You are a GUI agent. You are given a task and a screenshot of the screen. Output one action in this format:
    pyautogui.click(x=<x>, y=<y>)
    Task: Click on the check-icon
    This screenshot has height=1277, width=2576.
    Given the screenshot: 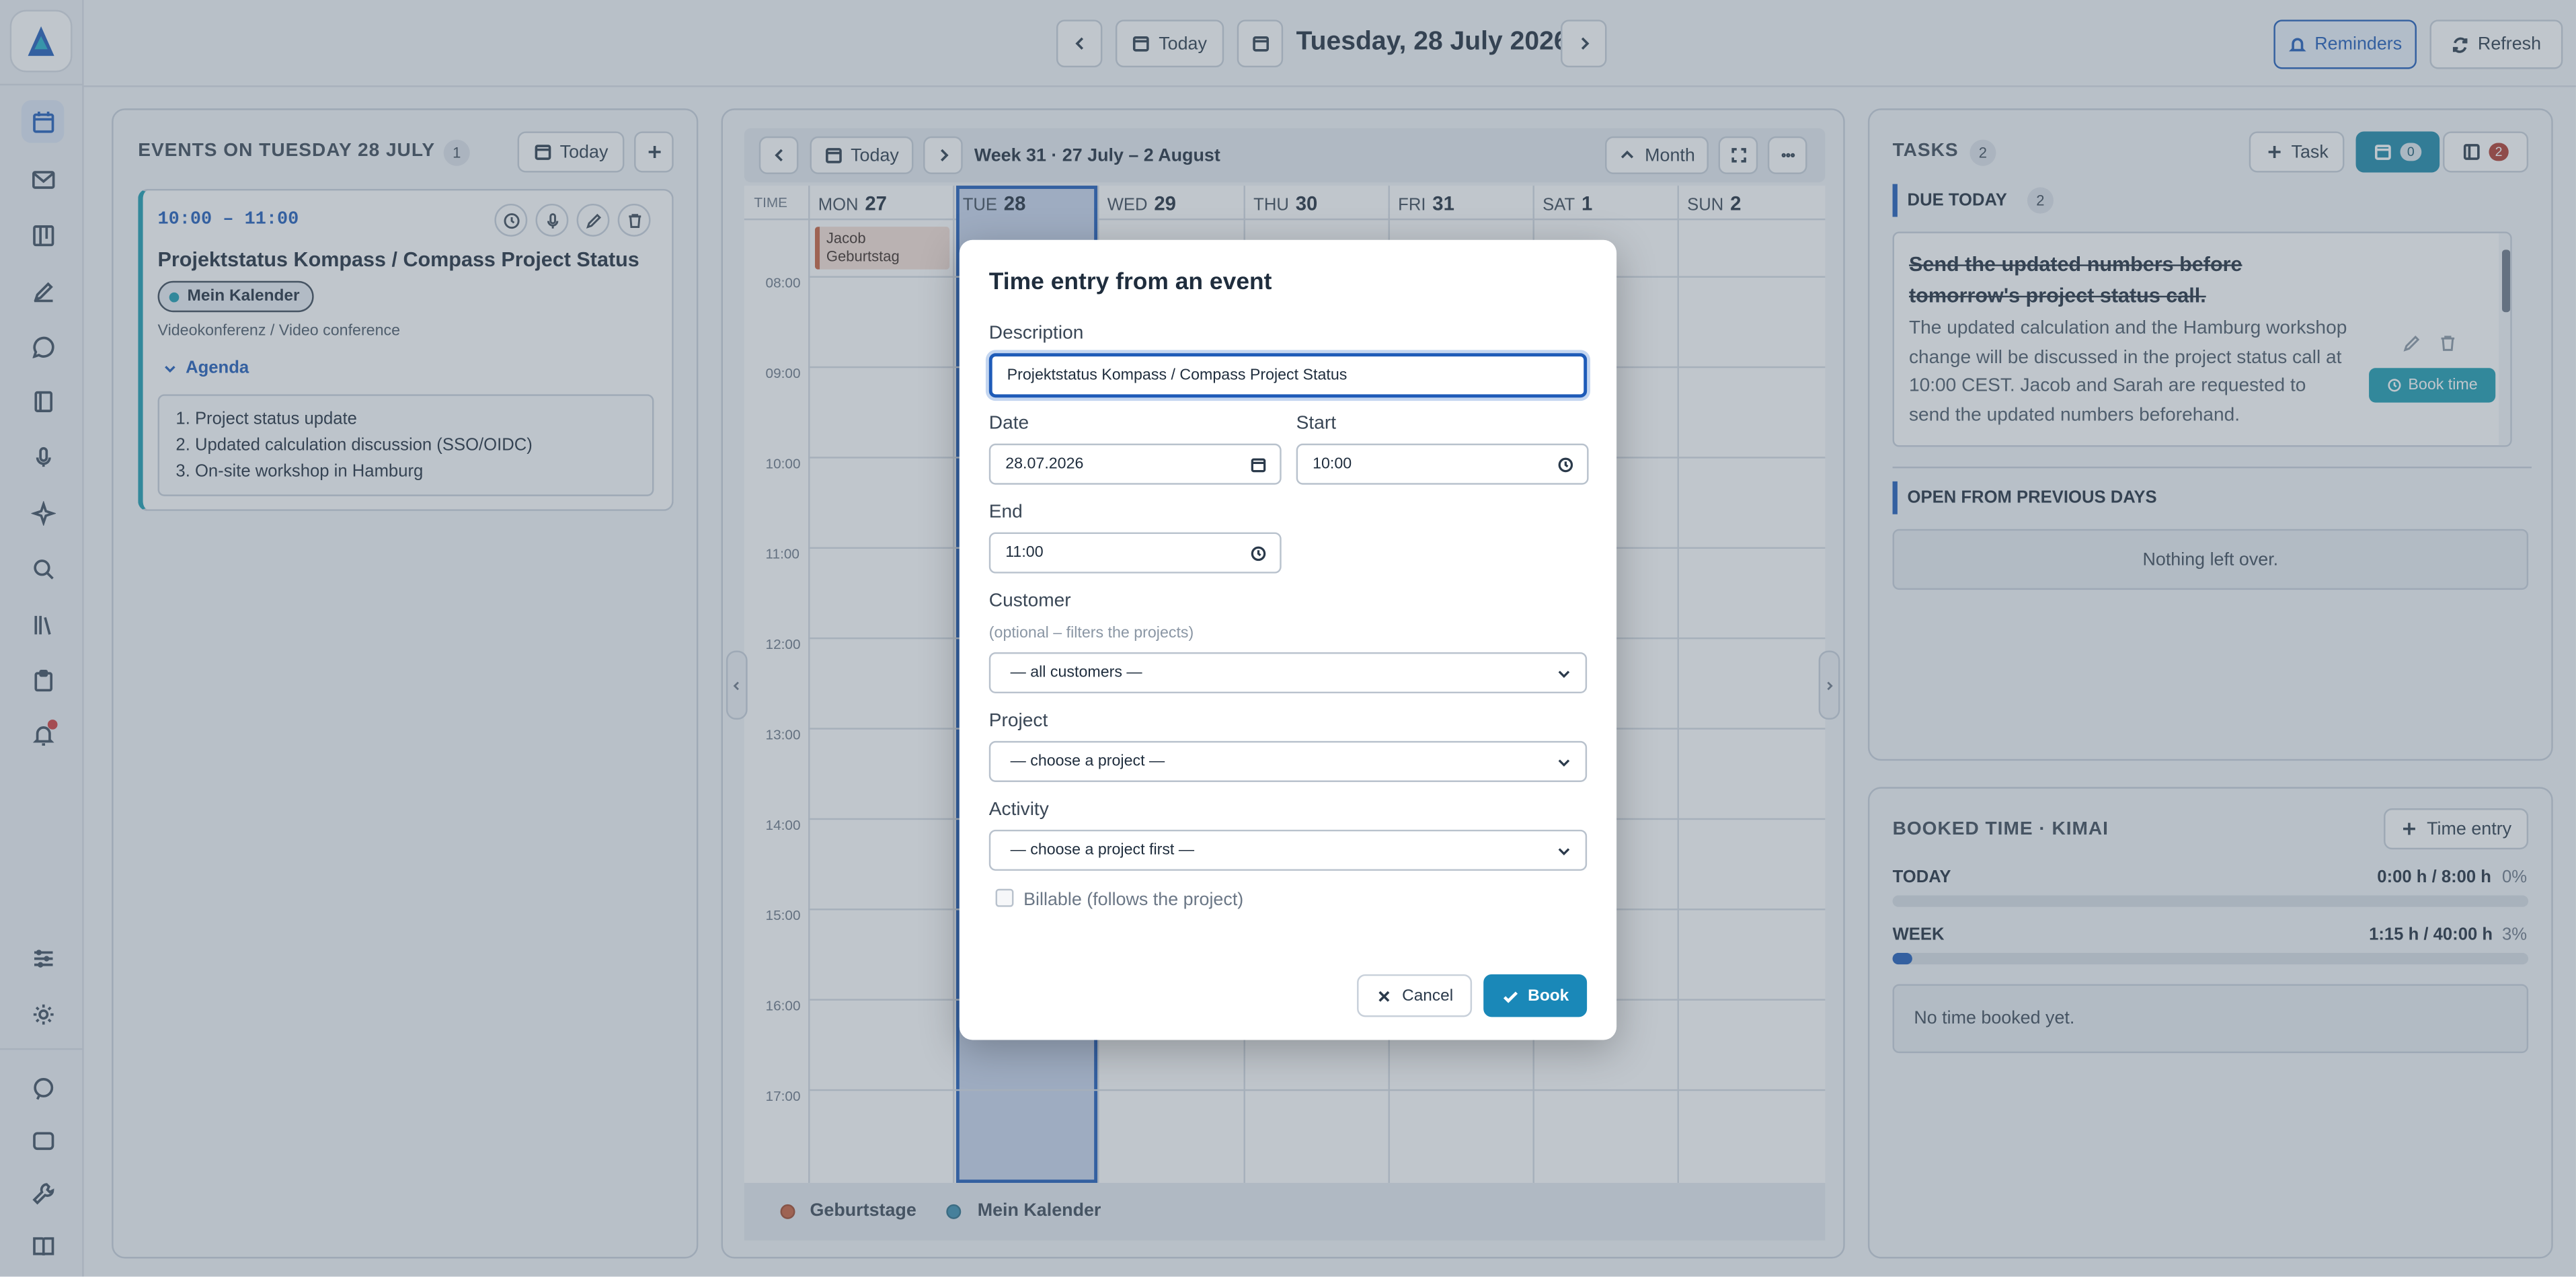 What is the action you would take?
    pyautogui.click(x=1511, y=997)
    